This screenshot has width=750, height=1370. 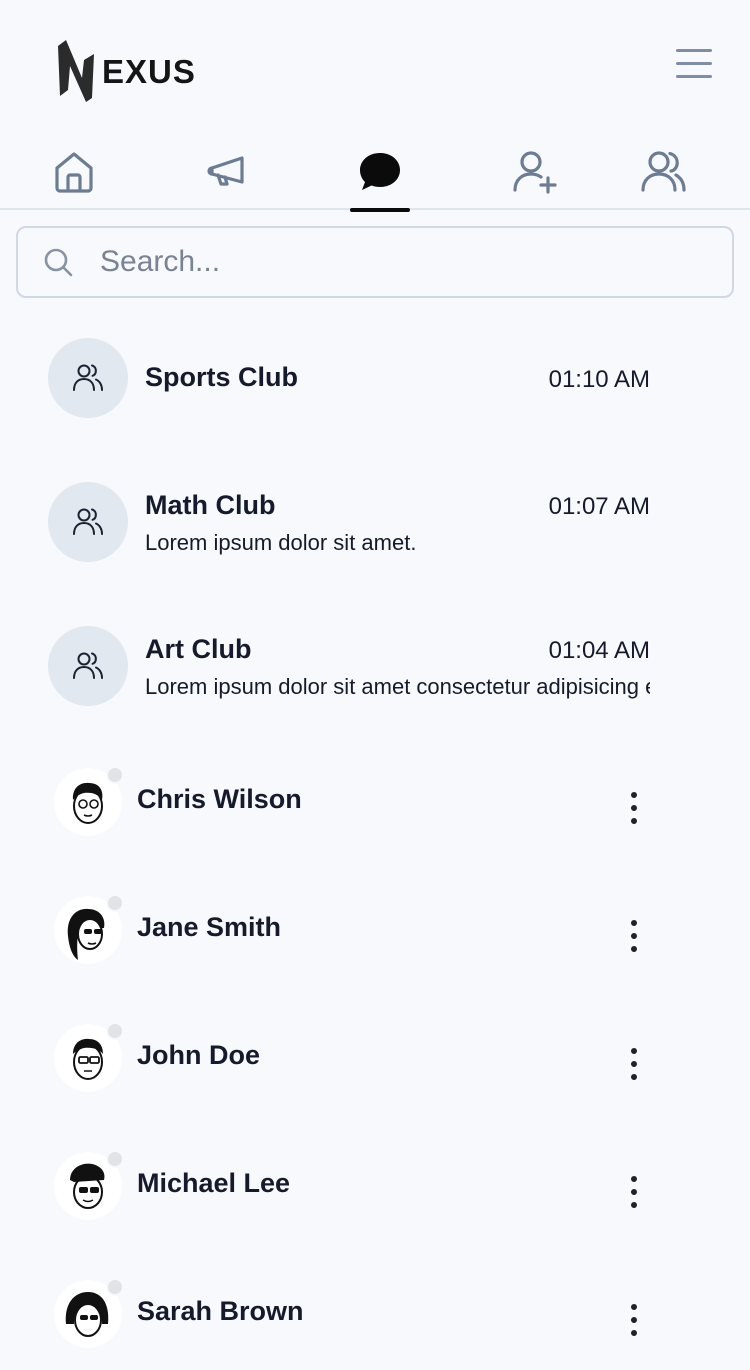 What do you see at coordinates (375, 1324) in the screenshot?
I see `contact-row: Sarah Brown` at bounding box center [375, 1324].